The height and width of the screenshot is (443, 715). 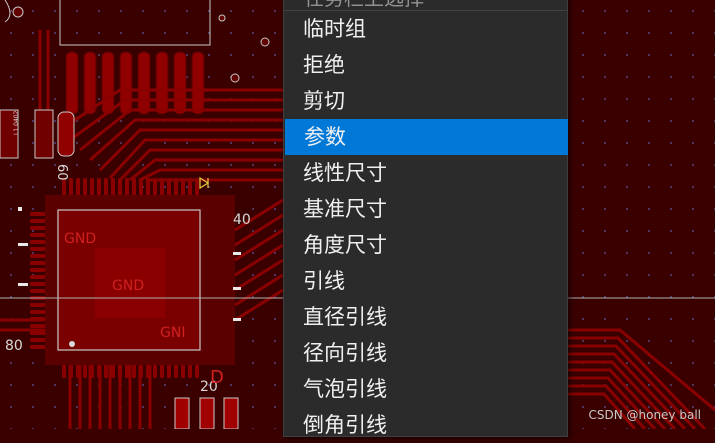 What do you see at coordinates (426, 137) in the screenshot?
I see `menu-item: 参数` at bounding box center [426, 137].